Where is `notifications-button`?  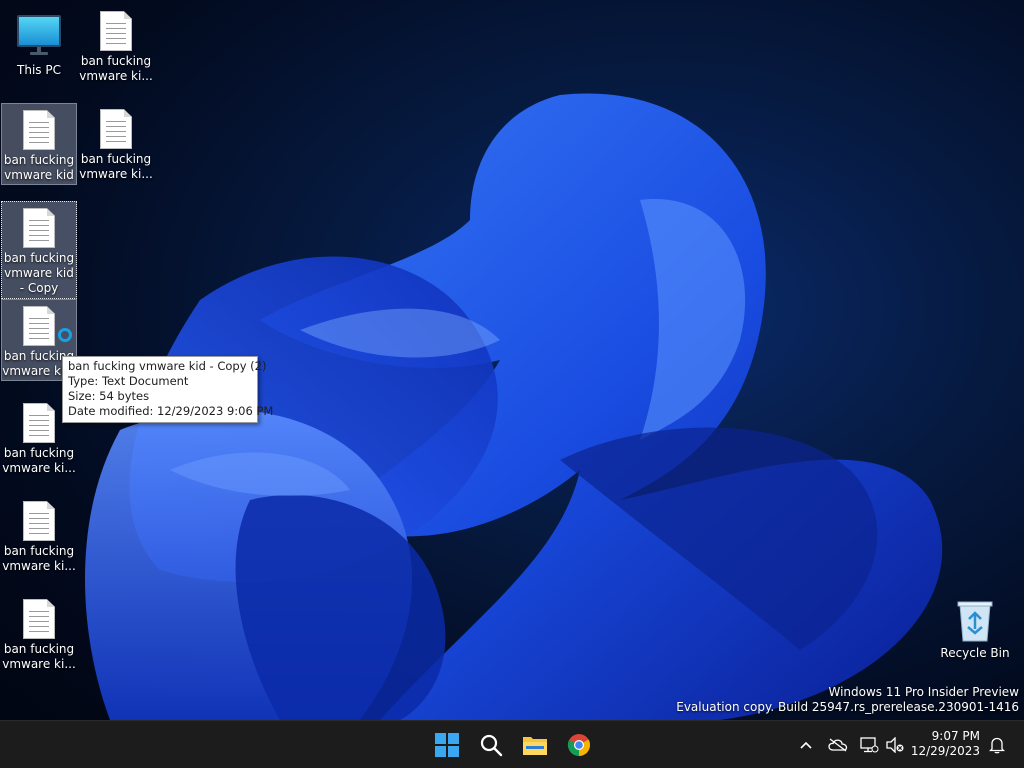
notifications-button is located at coordinates (997, 745).